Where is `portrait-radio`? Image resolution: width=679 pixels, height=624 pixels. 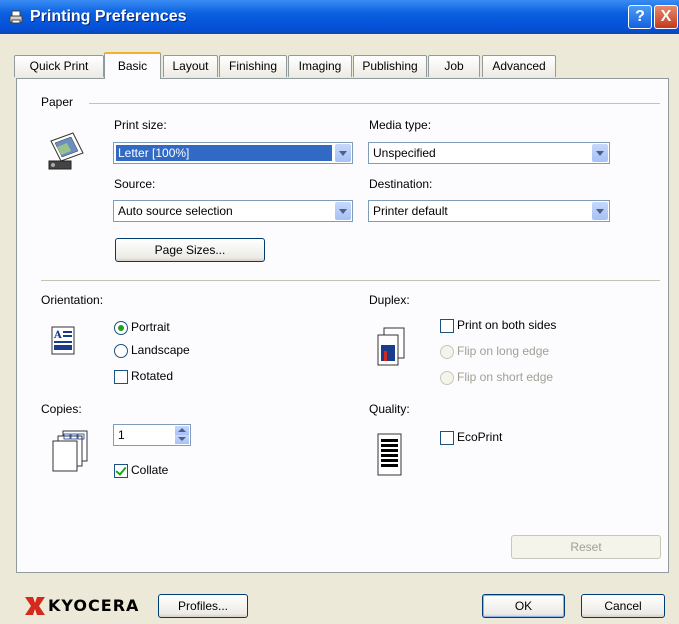 portrait-radio is located at coordinates (121, 328).